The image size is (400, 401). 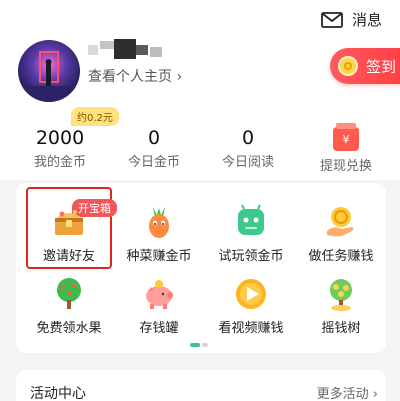 What do you see at coordinates (332, 19) in the screenshot?
I see `envelope-icon` at bounding box center [332, 19].